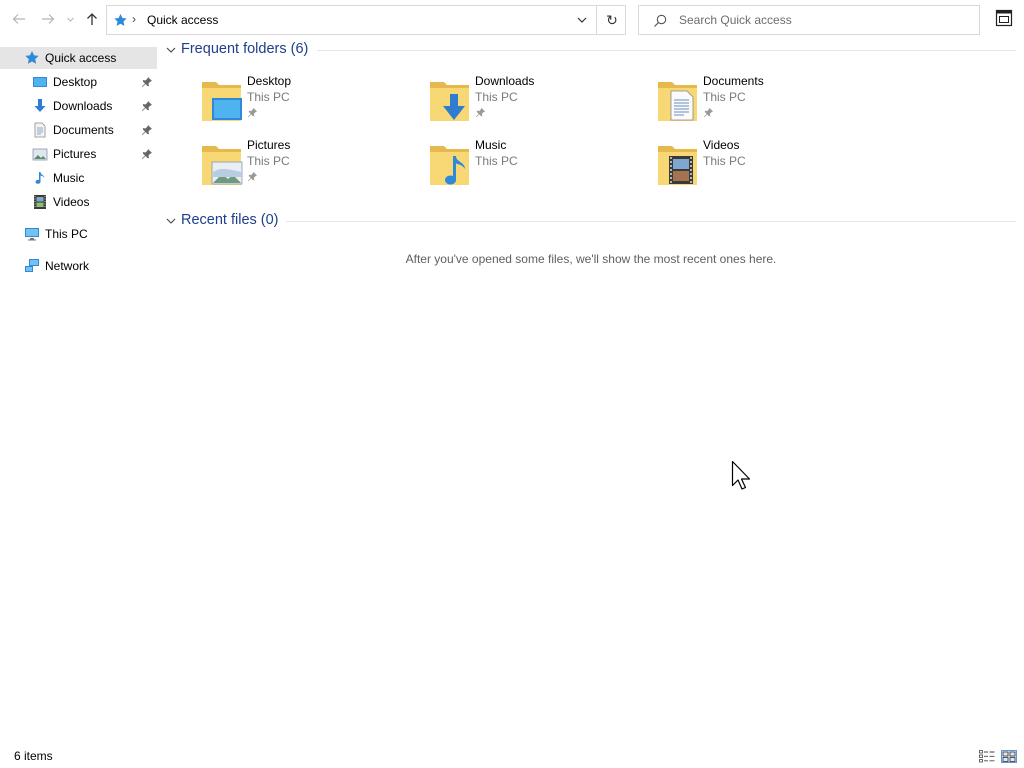  What do you see at coordinates (67, 266) in the screenshot?
I see `sidebar-item-label: Network` at bounding box center [67, 266].